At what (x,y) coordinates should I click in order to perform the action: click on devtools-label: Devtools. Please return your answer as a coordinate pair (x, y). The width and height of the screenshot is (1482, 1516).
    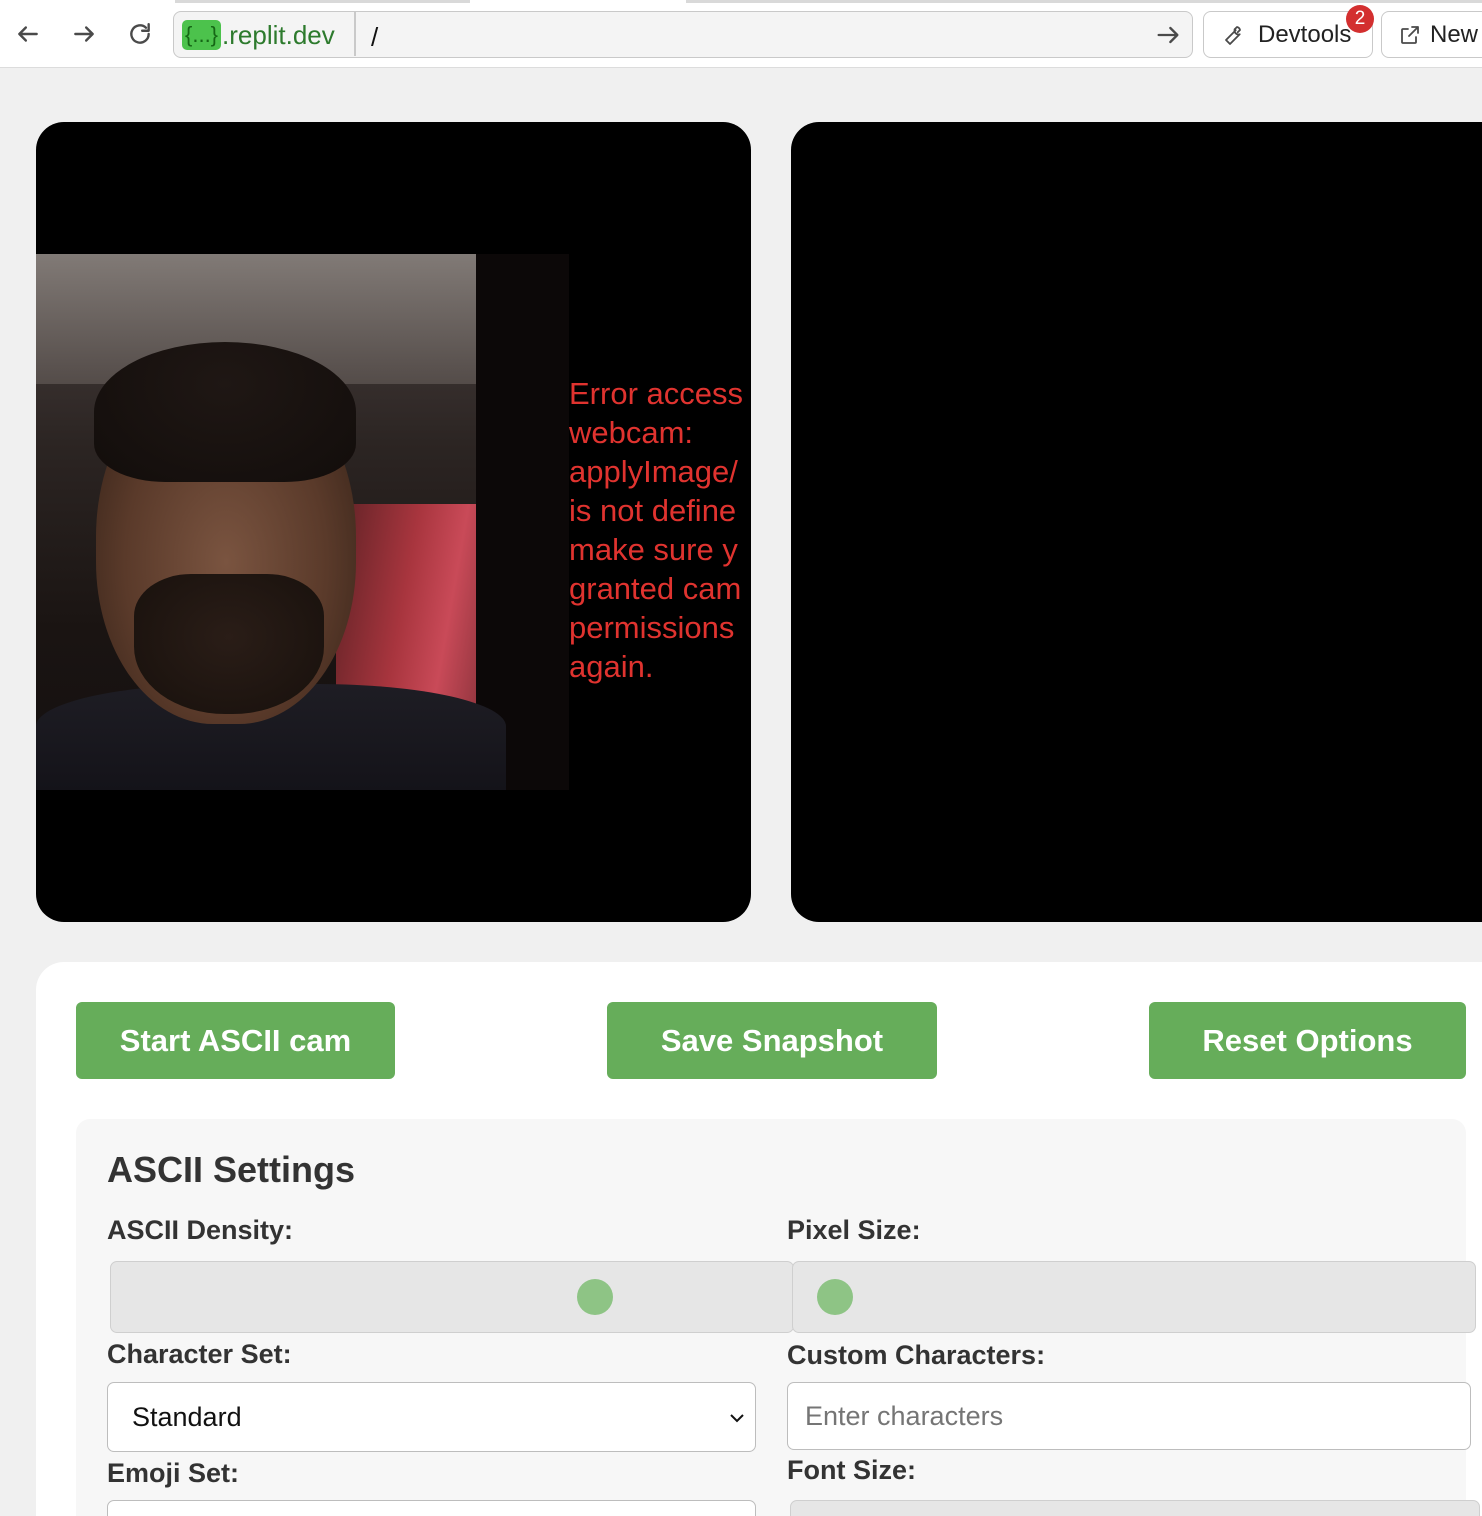
    Looking at the image, I should click on (1305, 34).